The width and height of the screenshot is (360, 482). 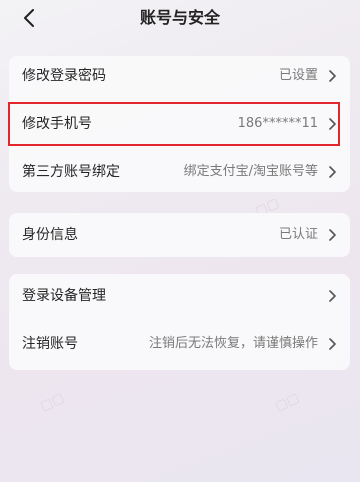 I want to click on page-title: 账号与安全, so click(x=179, y=17).